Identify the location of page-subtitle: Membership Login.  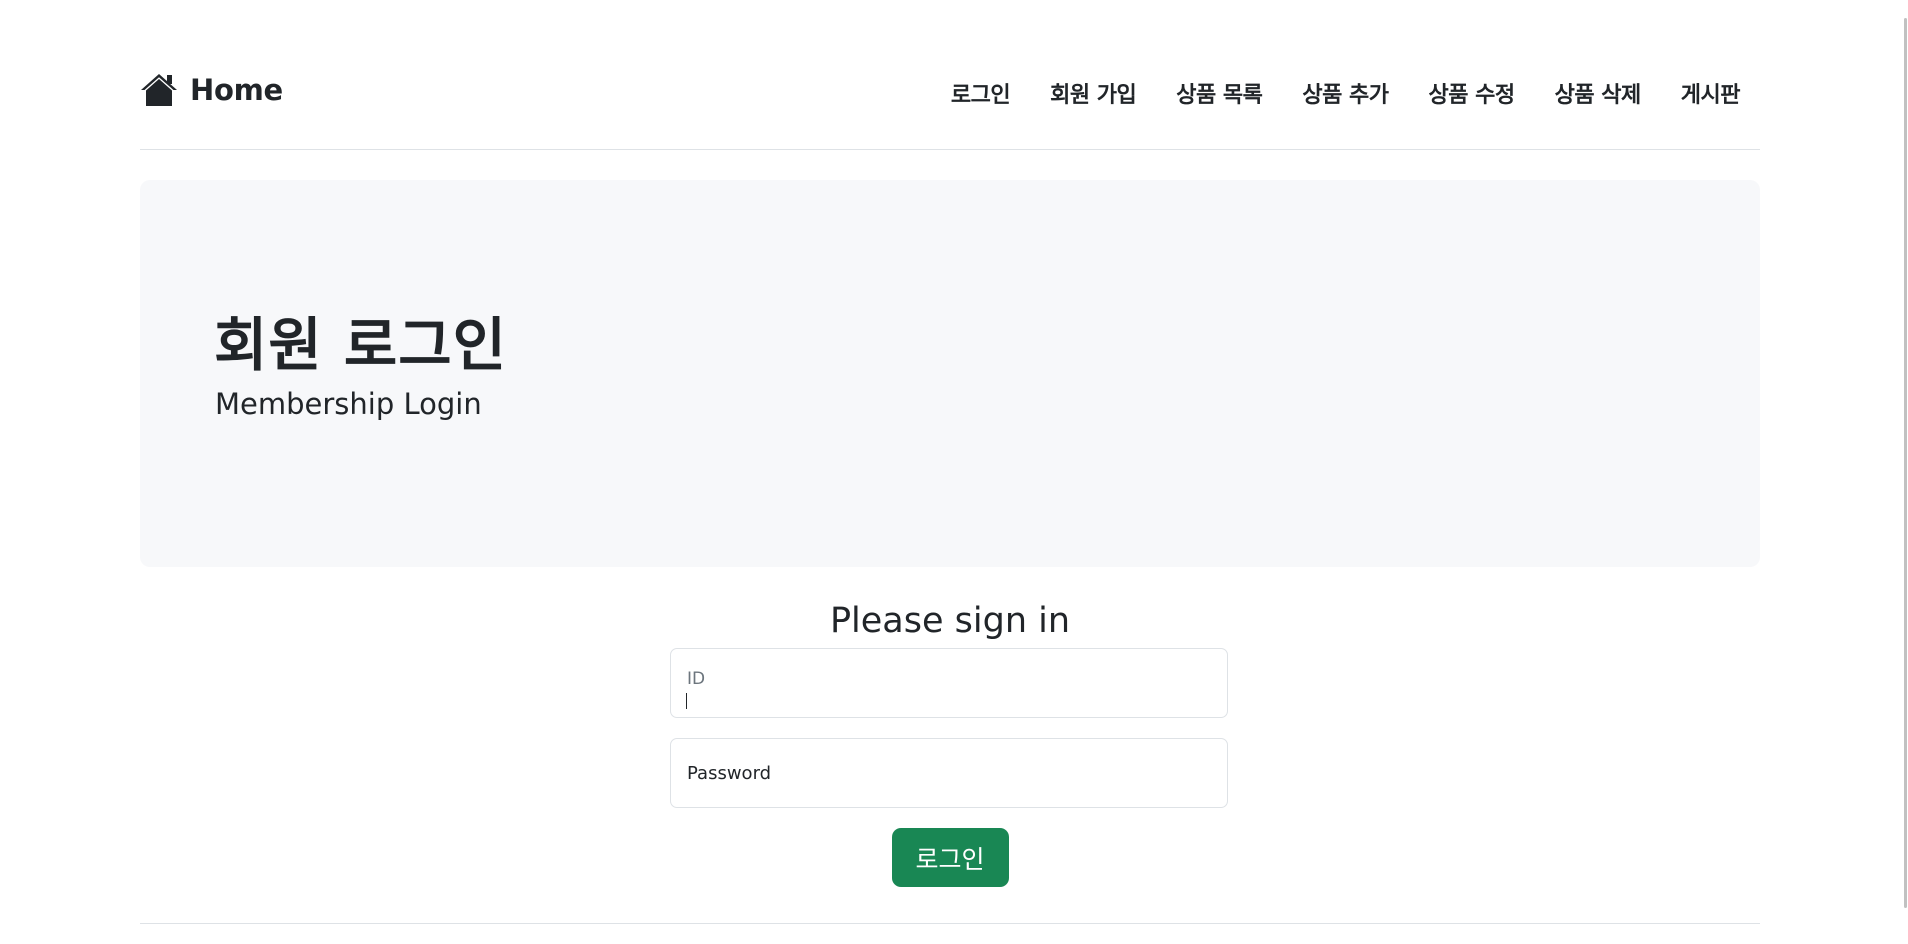
(348, 404).